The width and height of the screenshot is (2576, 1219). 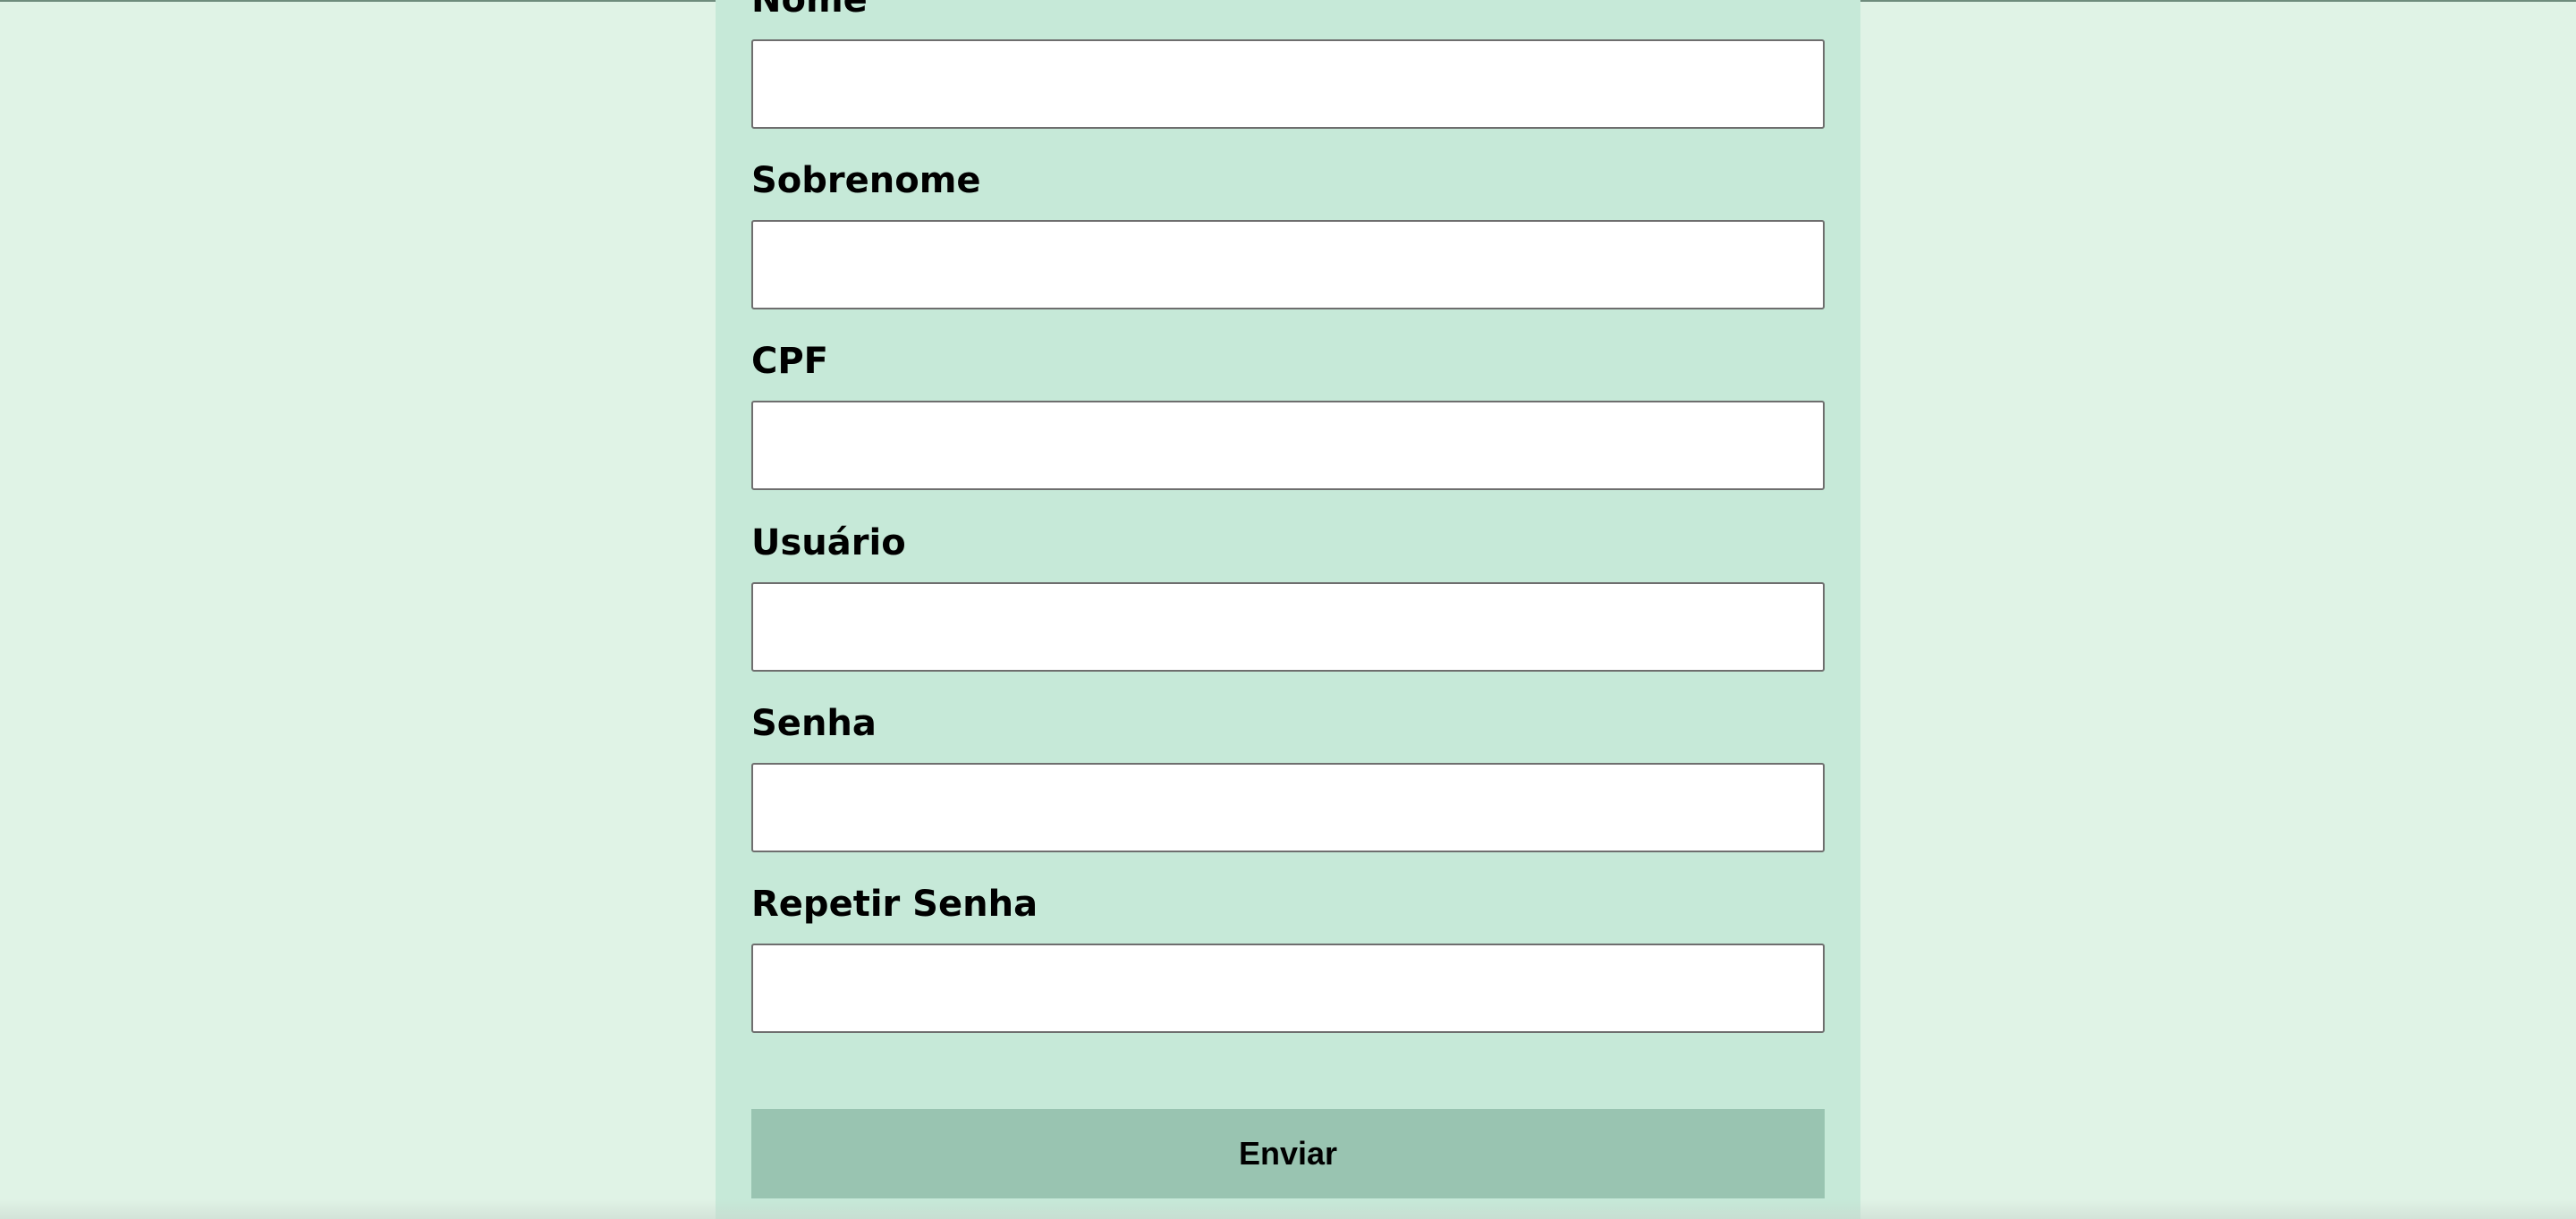 I want to click on bottom-shadow, so click(x=1288, y=1209).